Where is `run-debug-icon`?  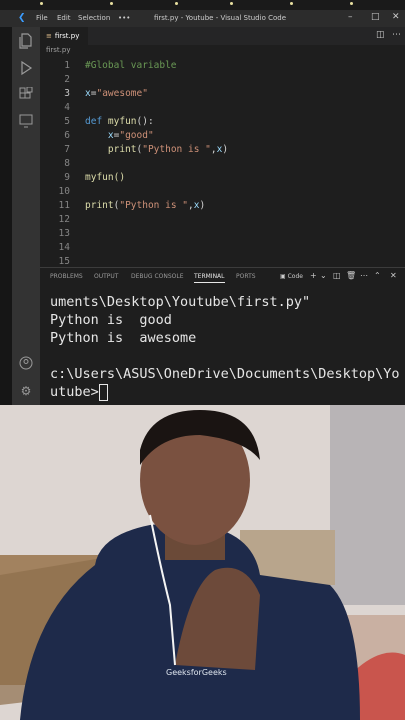 run-debug-icon is located at coordinates (26, 68).